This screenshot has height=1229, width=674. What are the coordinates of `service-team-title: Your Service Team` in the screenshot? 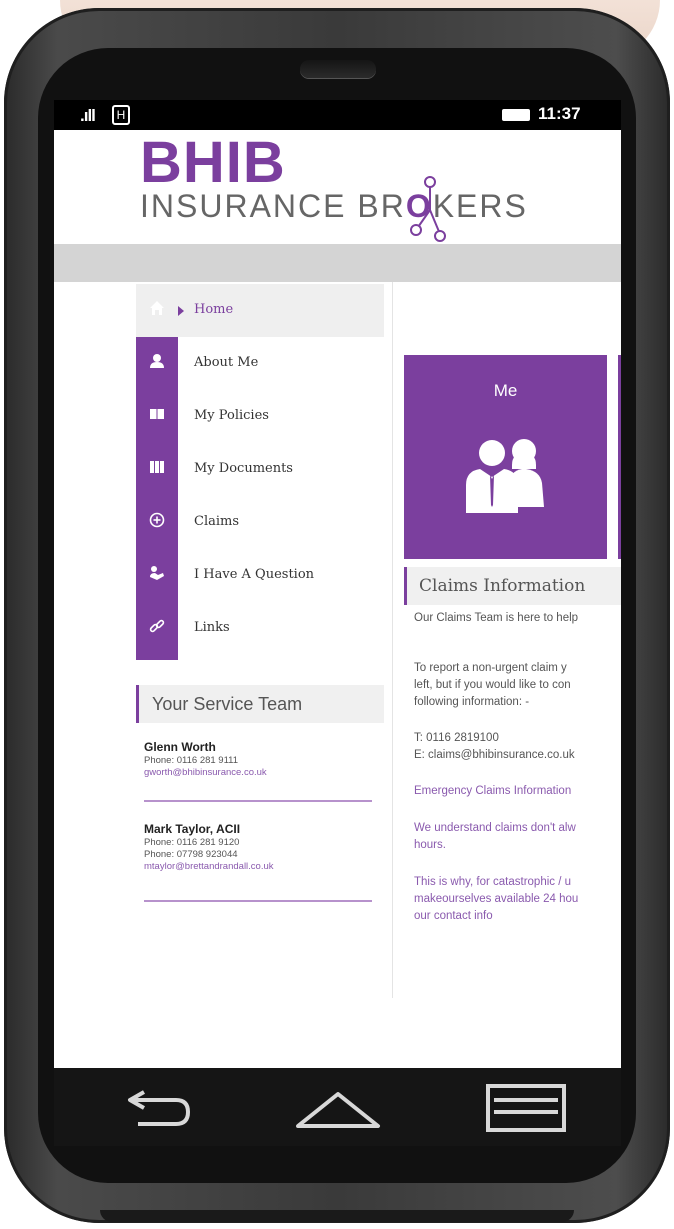 It's located at (227, 704).